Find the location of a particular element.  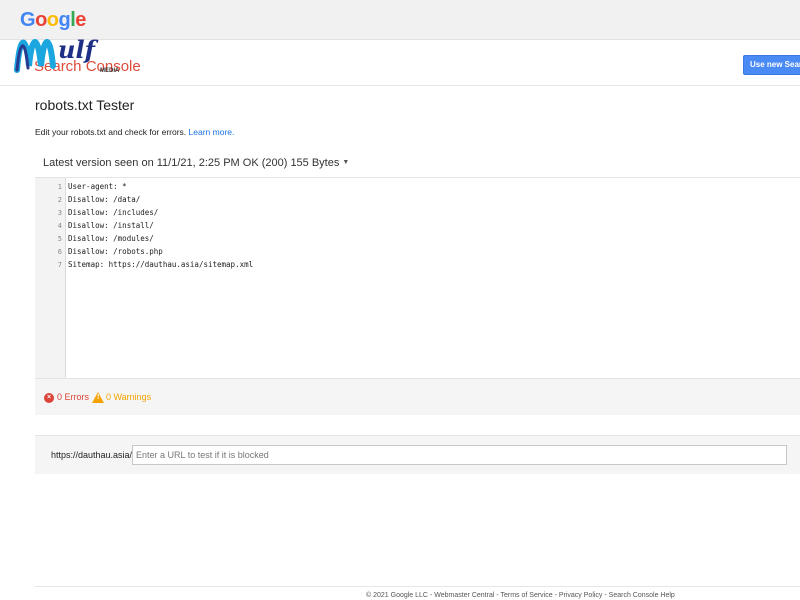

url-test-input is located at coordinates (459, 455).